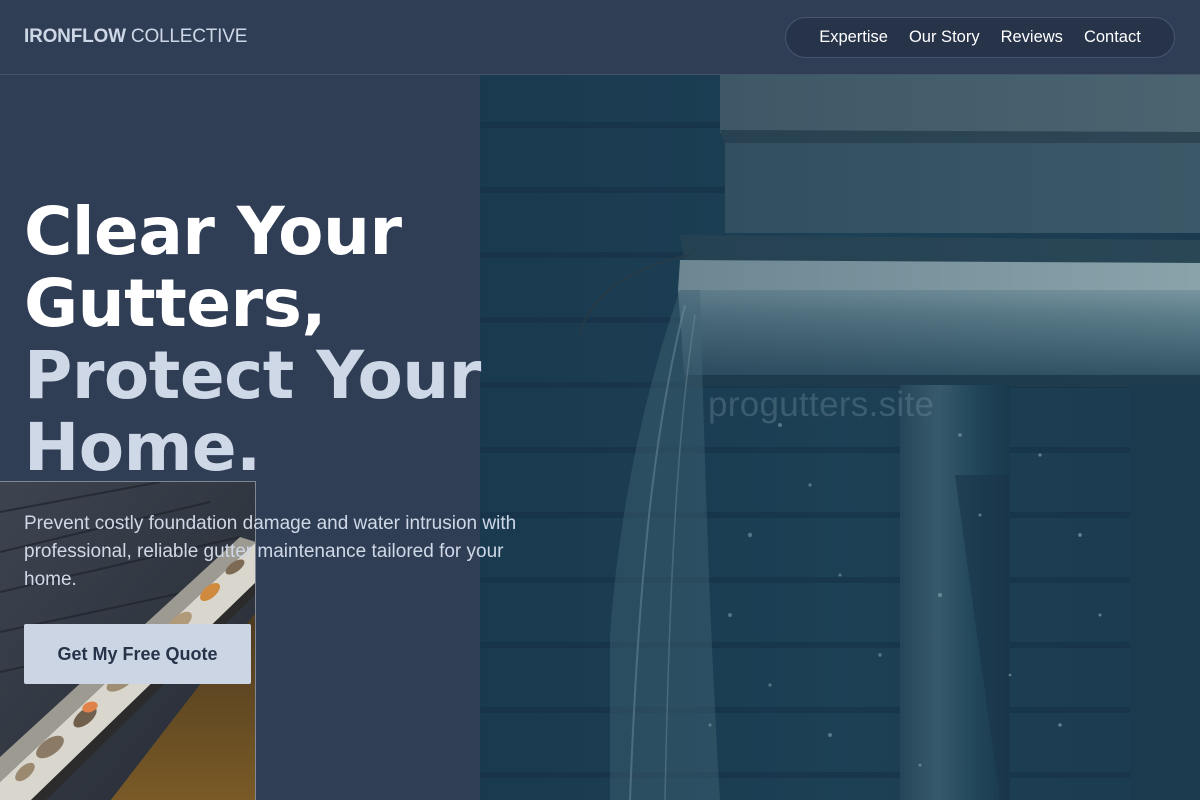 Image resolution: width=1200 pixels, height=800 pixels. I want to click on headline-line-4: Home., so click(142, 447).